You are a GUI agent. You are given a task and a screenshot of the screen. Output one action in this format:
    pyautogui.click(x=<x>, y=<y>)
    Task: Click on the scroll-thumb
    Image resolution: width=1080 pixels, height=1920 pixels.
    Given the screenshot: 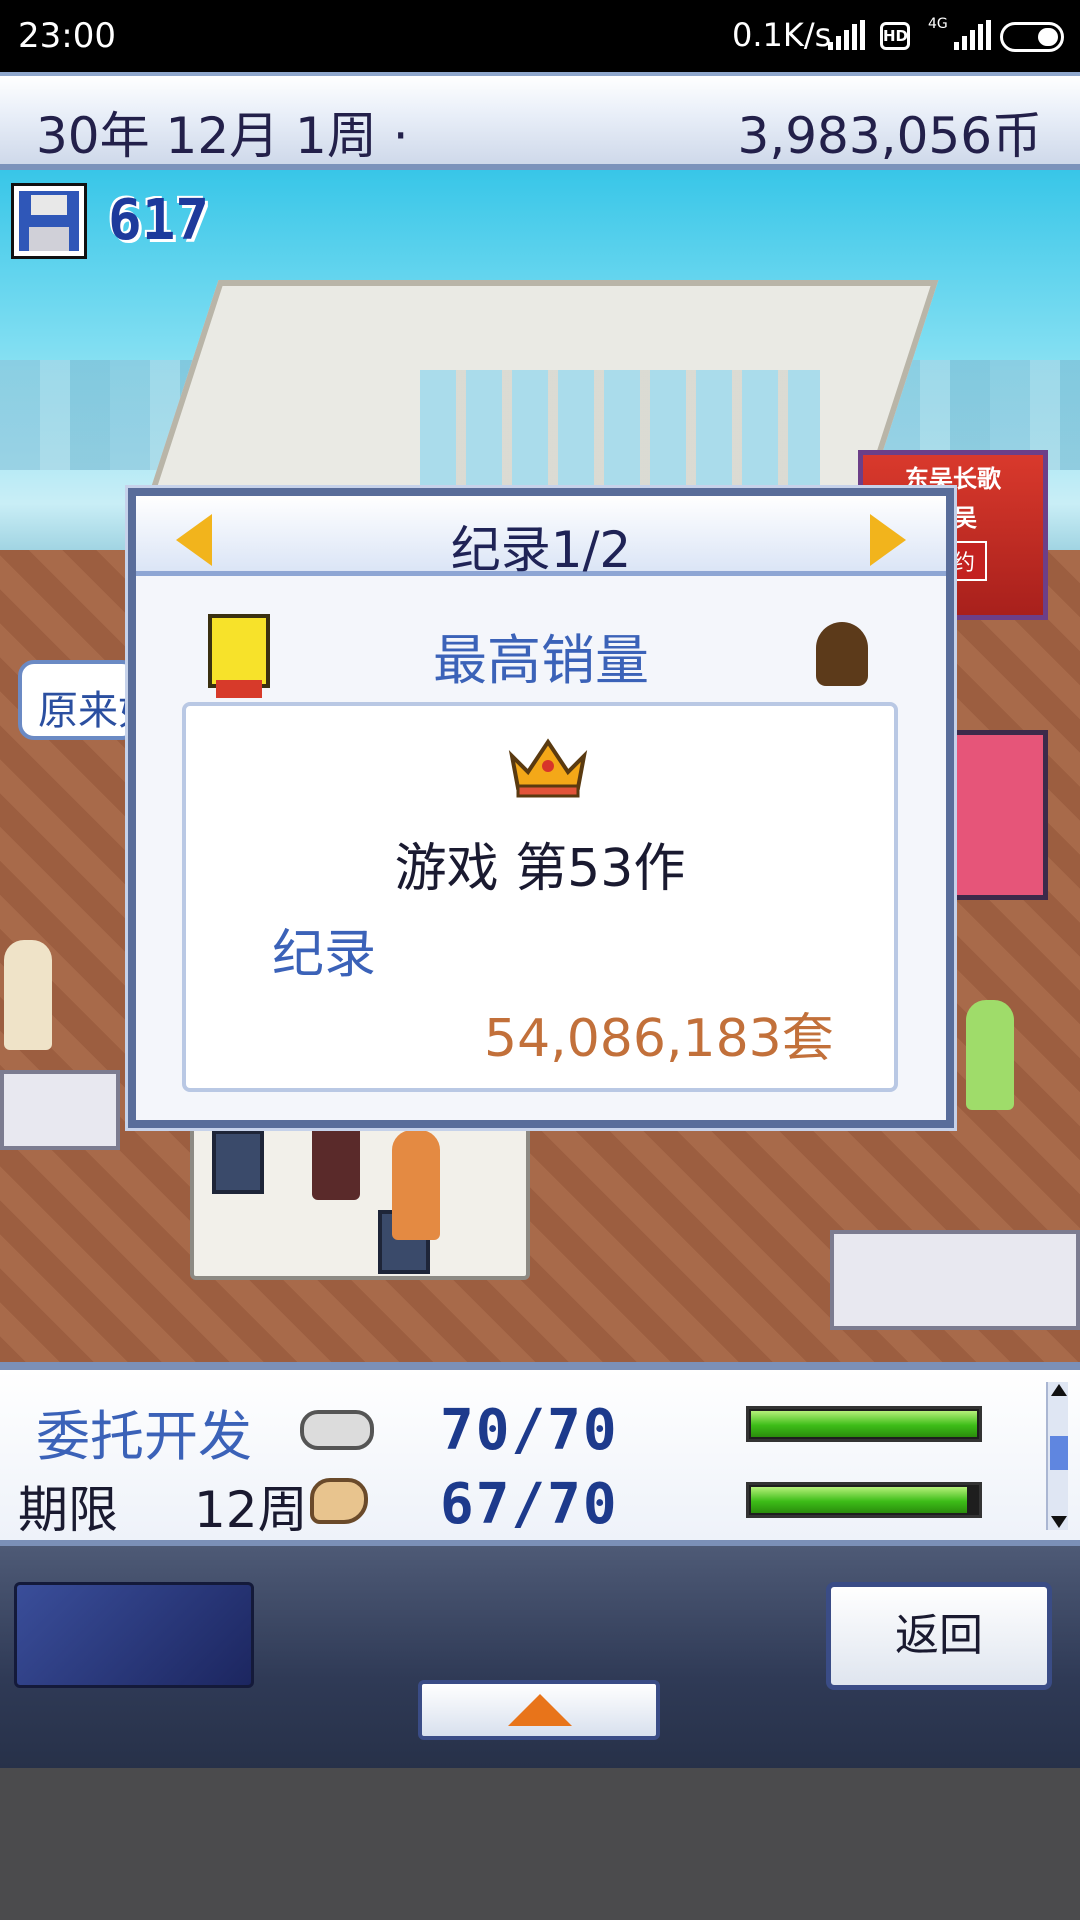 What is the action you would take?
    pyautogui.click(x=1059, y=1453)
    